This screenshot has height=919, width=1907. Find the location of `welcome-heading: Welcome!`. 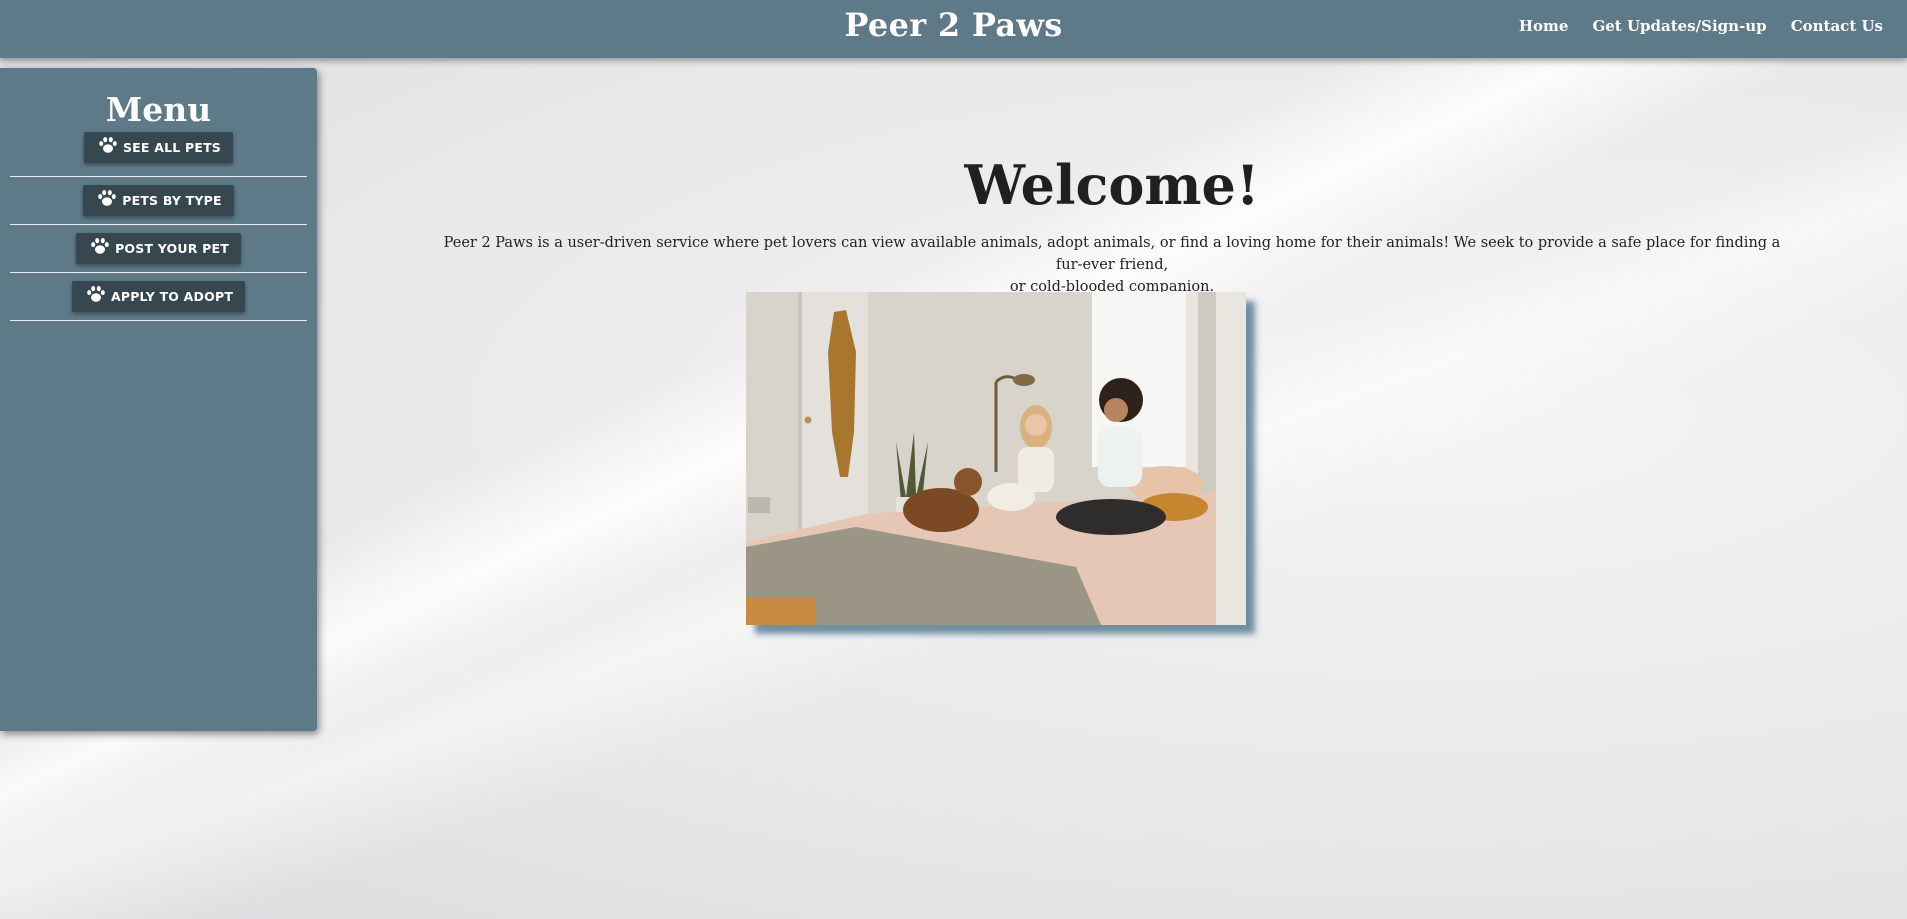

welcome-heading: Welcome! is located at coordinates (1112, 185).